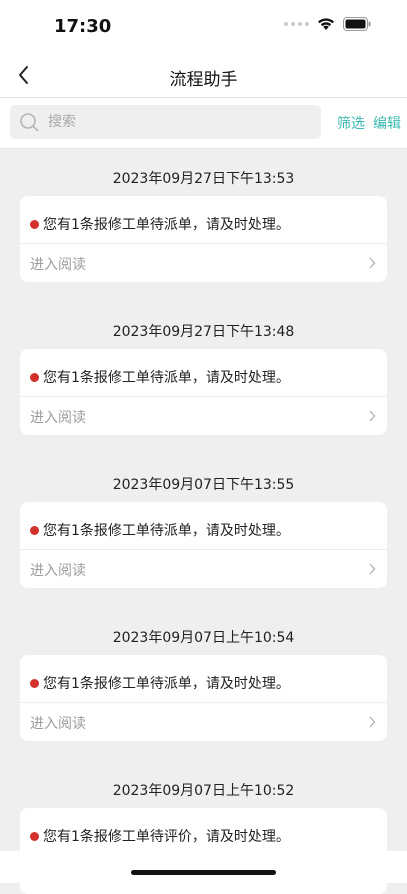  What do you see at coordinates (203, 179) in the screenshot?
I see `message-date: 2023年09月27日下午13:53` at bounding box center [203, 179].